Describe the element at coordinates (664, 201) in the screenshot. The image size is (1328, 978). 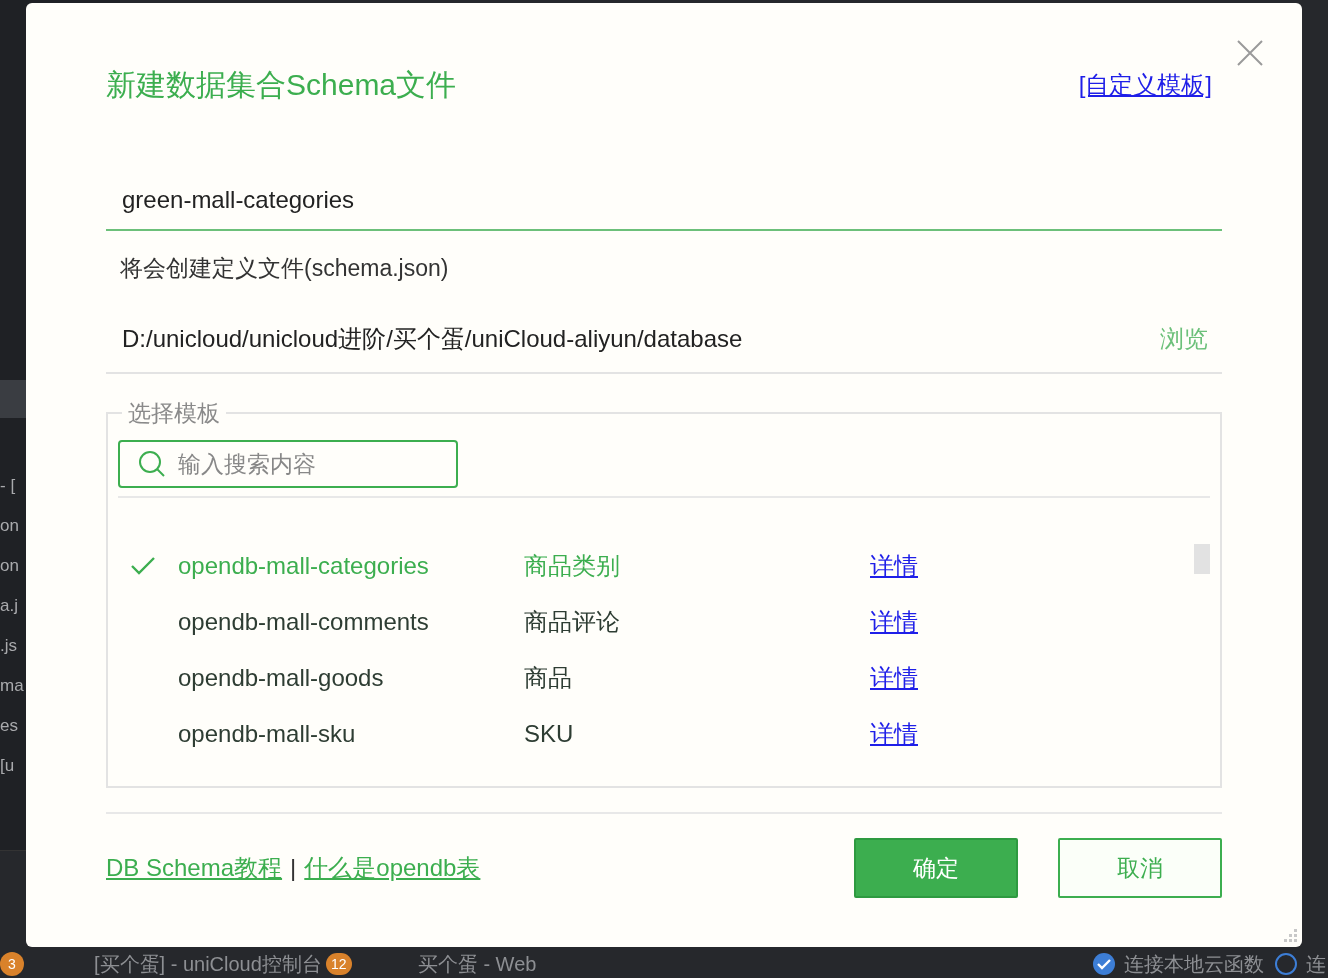
I see `name-input-field: green-mall-categories` at that location.